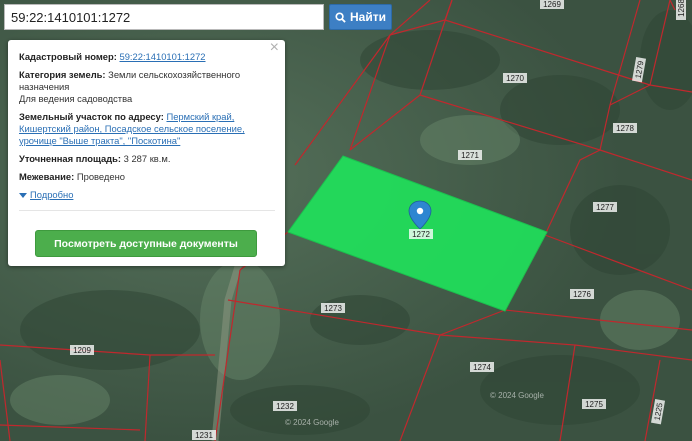 The height and width of the screenshot is (441, 692). I want to click on parcel-label: 1232, so click(285, 406).